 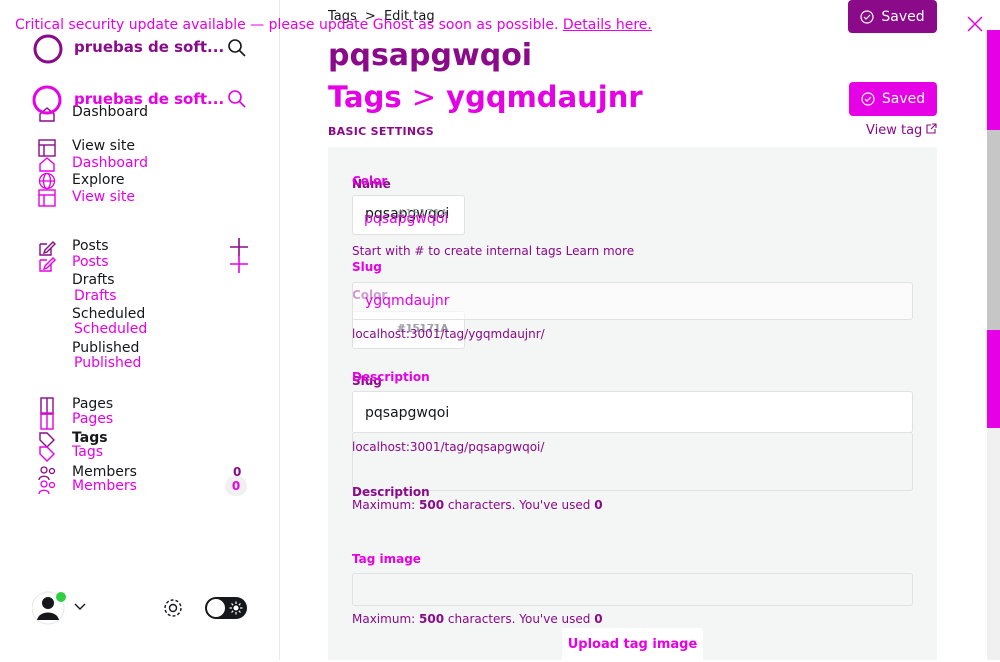 I want to click on nav-pages: Pages, so click(x=92, y=404).